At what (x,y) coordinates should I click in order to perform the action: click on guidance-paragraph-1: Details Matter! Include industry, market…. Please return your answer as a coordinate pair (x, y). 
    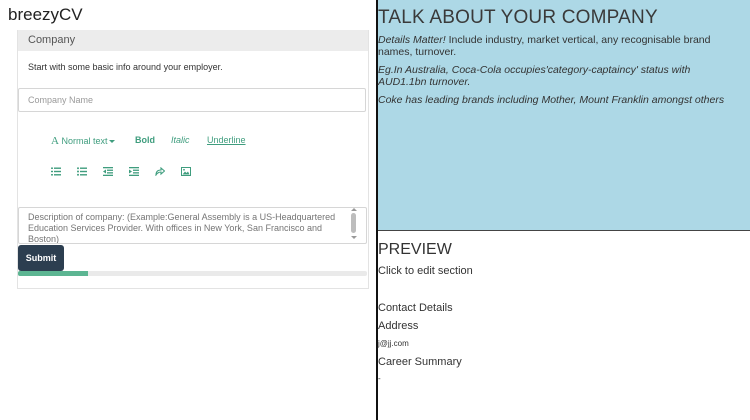
    Looking at the image, I should click on (558, 46).